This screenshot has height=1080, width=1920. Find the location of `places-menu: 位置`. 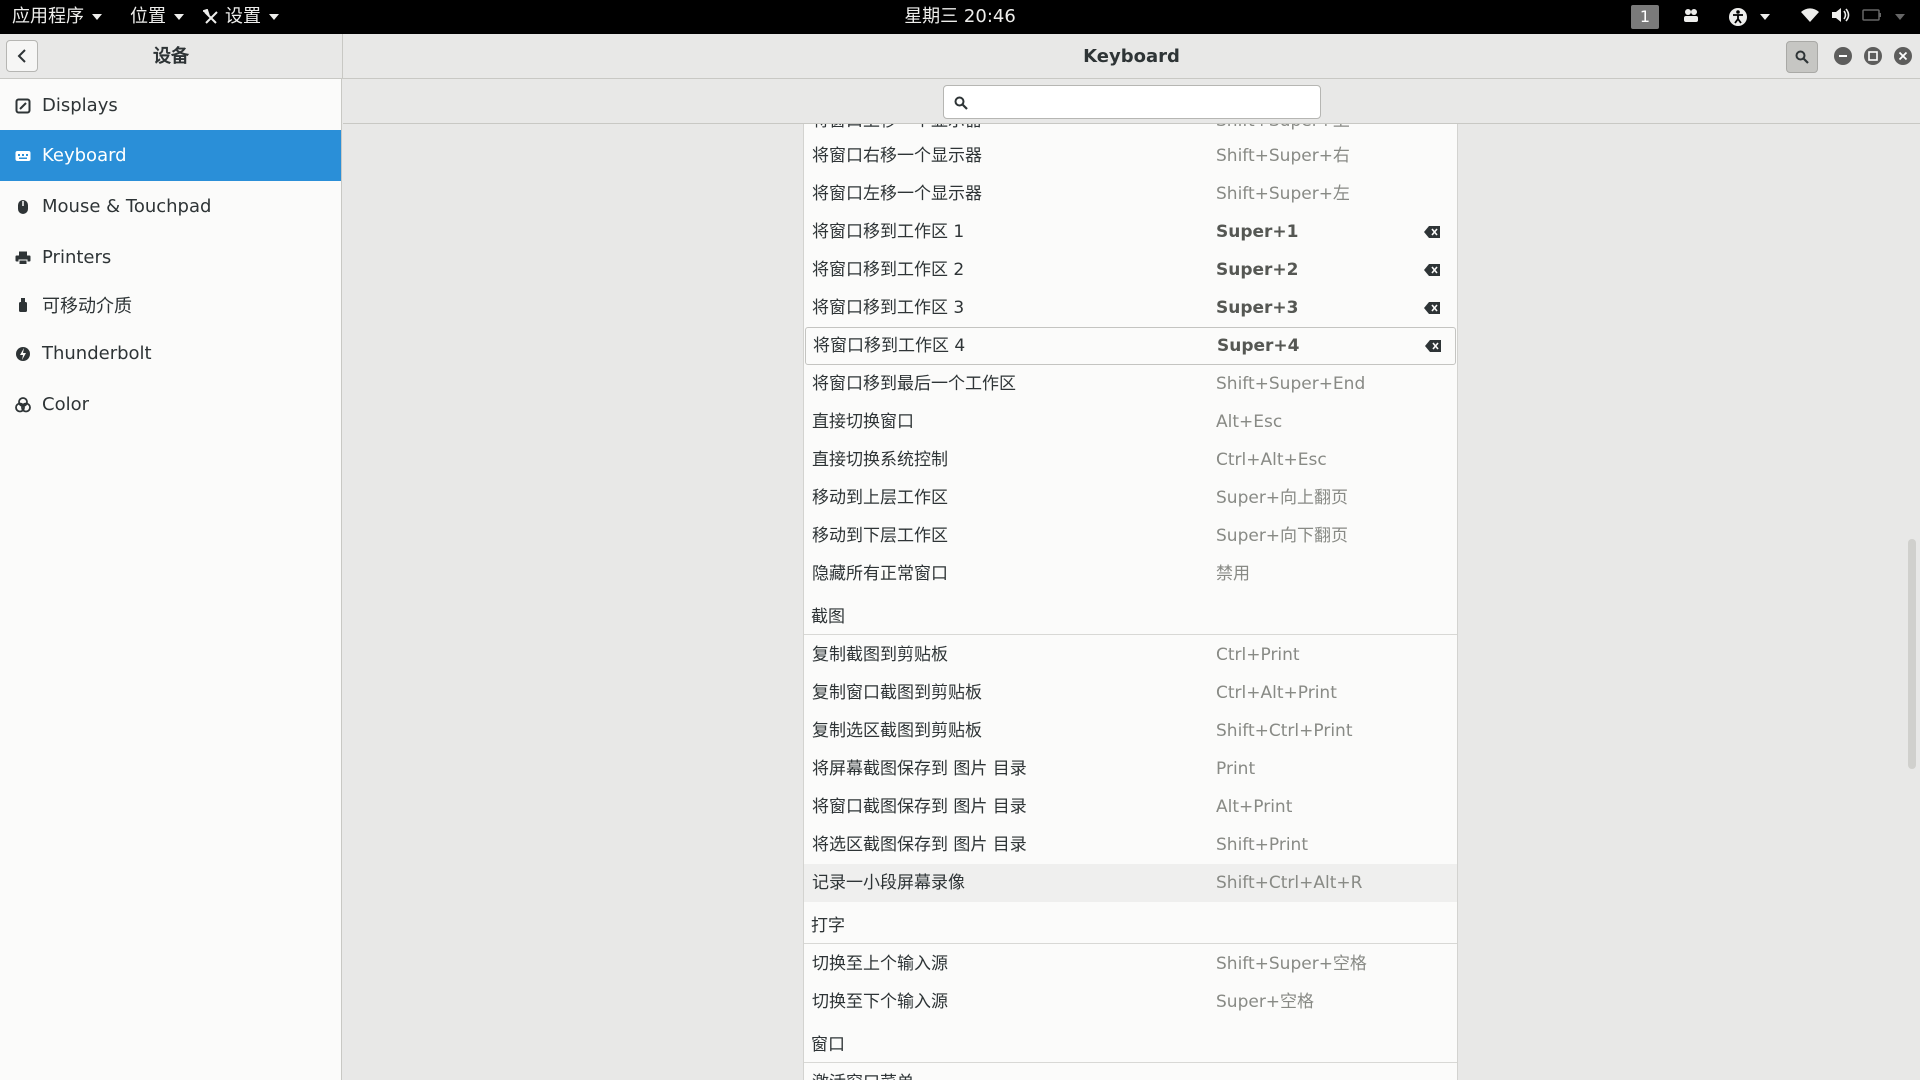

places-menu: 位置 is located at coordinates (157, 17).